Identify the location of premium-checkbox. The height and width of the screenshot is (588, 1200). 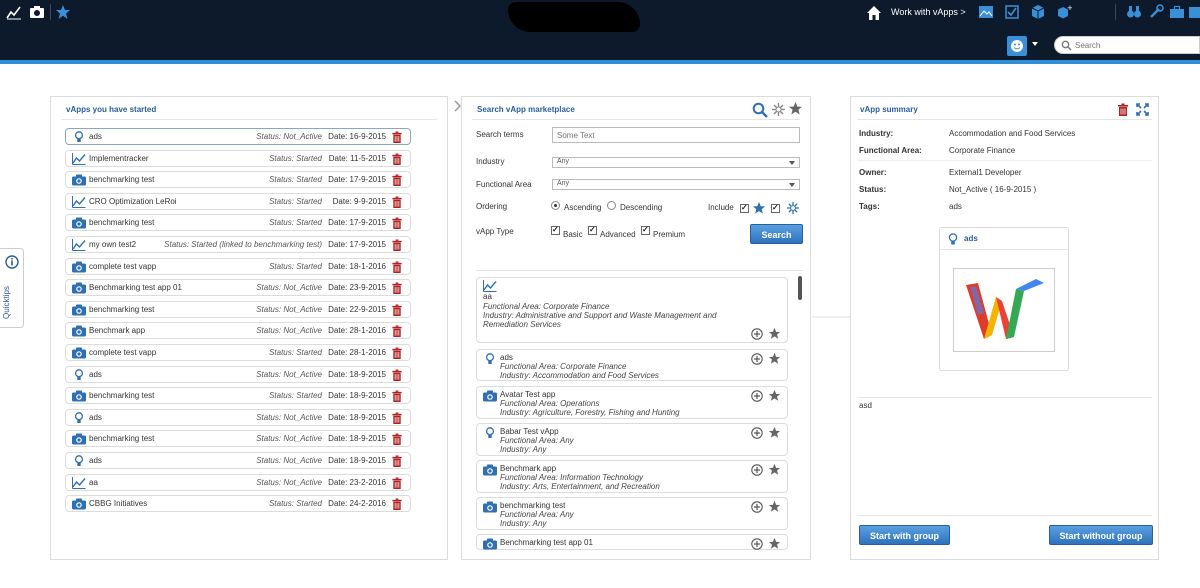
(645, 230).